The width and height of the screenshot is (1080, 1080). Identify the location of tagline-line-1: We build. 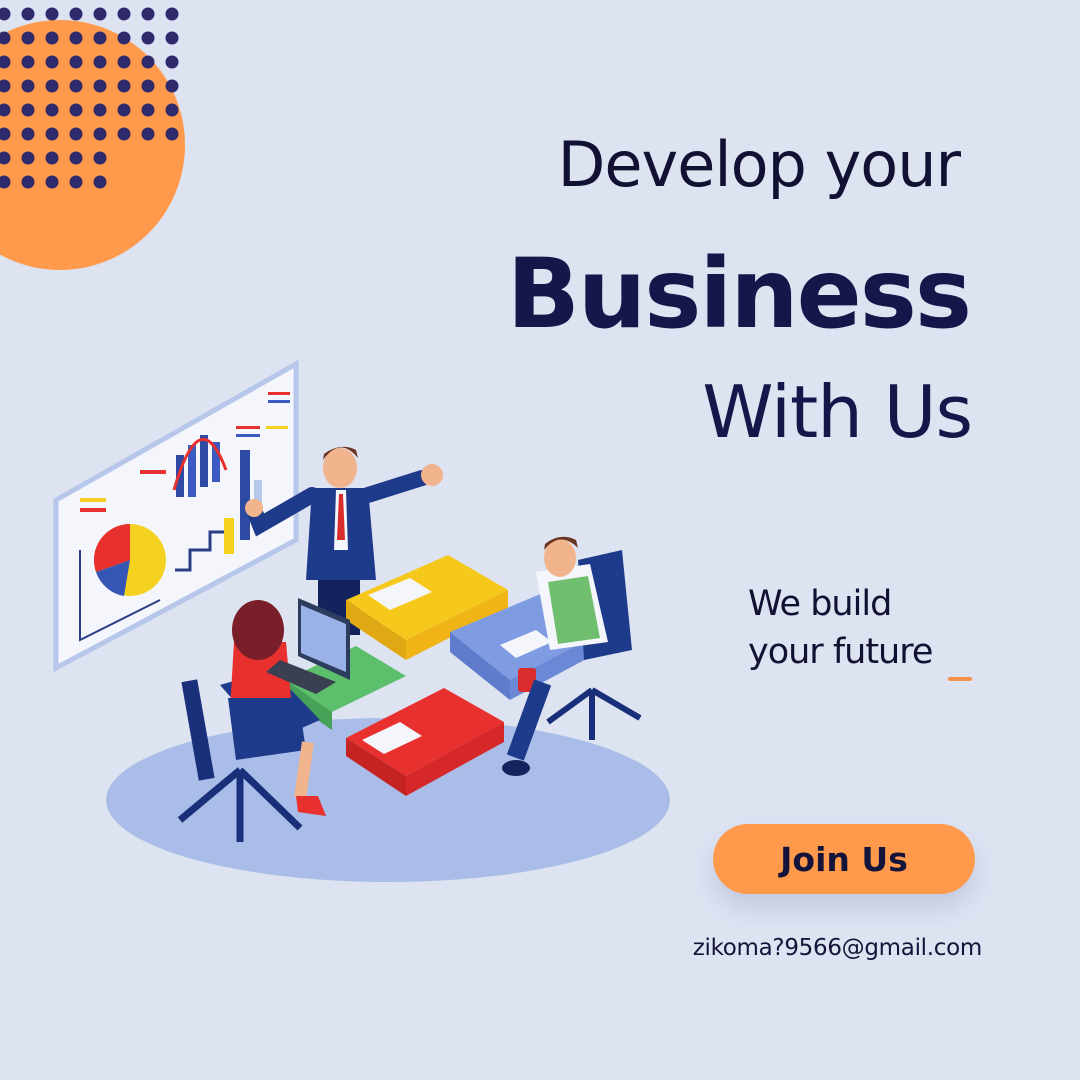
(820, 604).